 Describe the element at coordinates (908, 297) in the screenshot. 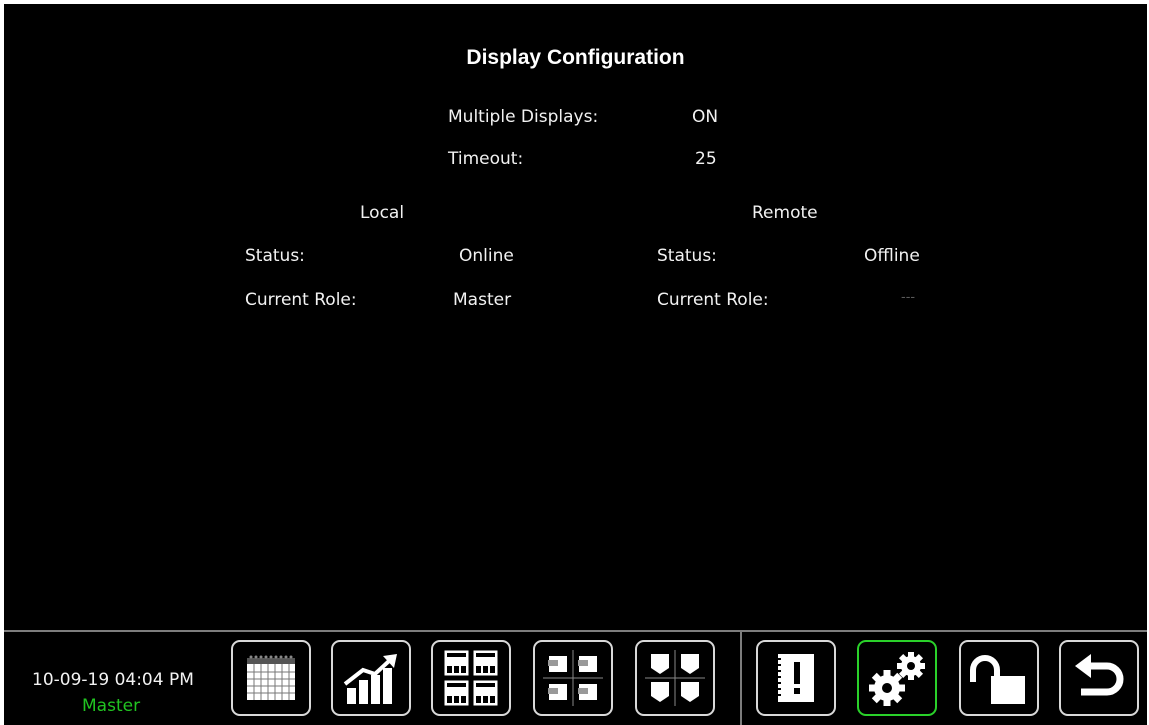

I see `remote-role-value: ---` at that location.